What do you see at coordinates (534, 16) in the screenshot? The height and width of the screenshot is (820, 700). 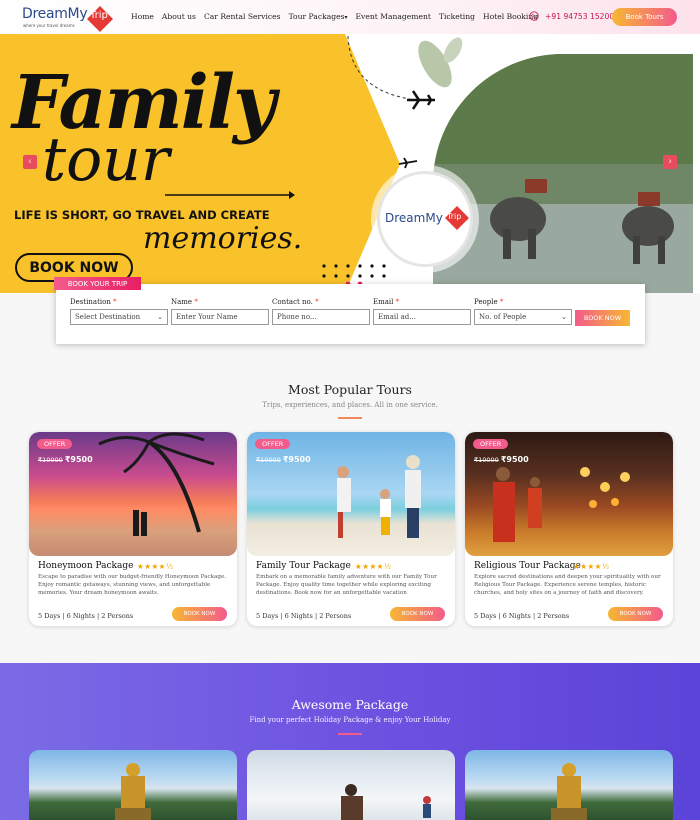 I see `phone-icon` at bounding box center [534, 16].